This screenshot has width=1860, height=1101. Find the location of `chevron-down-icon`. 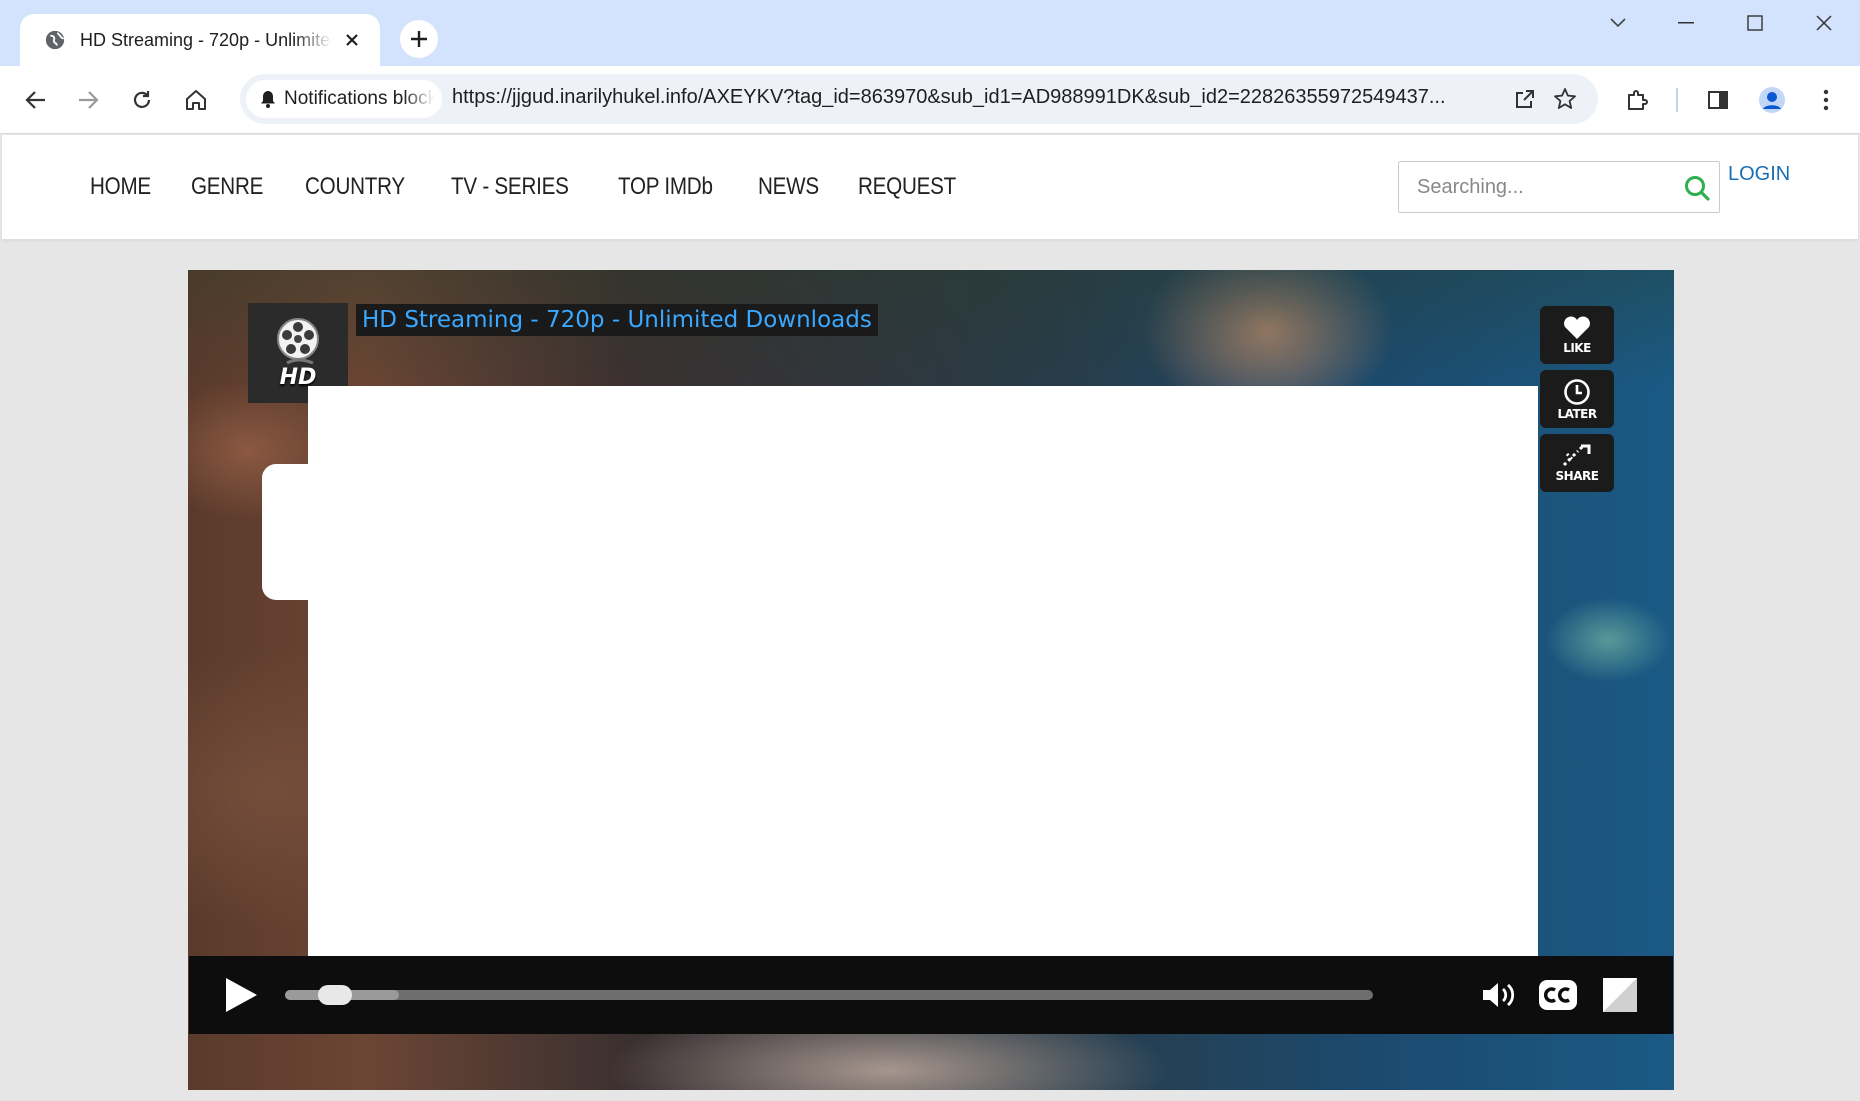

chevron-down-icon is located at coordinates (1618, 23).